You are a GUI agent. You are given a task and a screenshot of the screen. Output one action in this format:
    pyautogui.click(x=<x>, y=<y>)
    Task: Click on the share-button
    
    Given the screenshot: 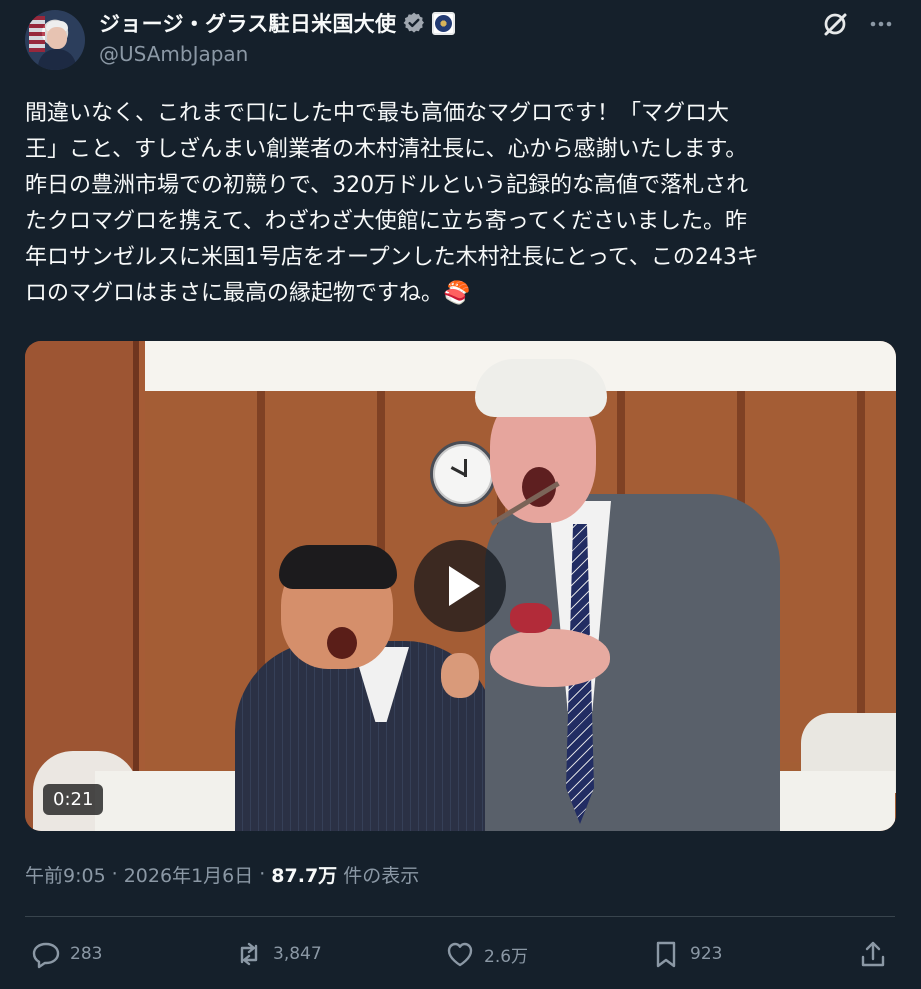 What is the action you would take?
    pyautogui.click(x=873, y=954)
    